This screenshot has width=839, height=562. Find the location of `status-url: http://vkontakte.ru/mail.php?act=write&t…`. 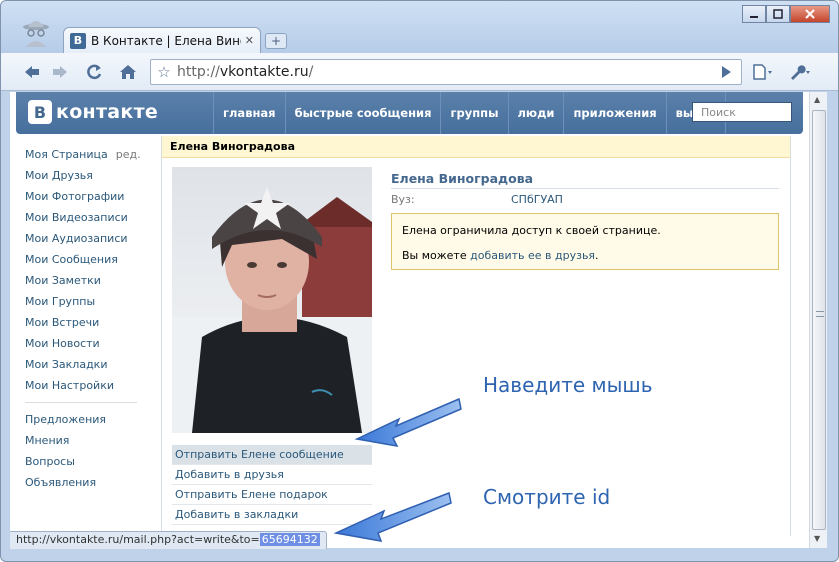

status-url: http://vkontakte.ru/mail.php?act=write&t… is located at coordinates (138, 539).